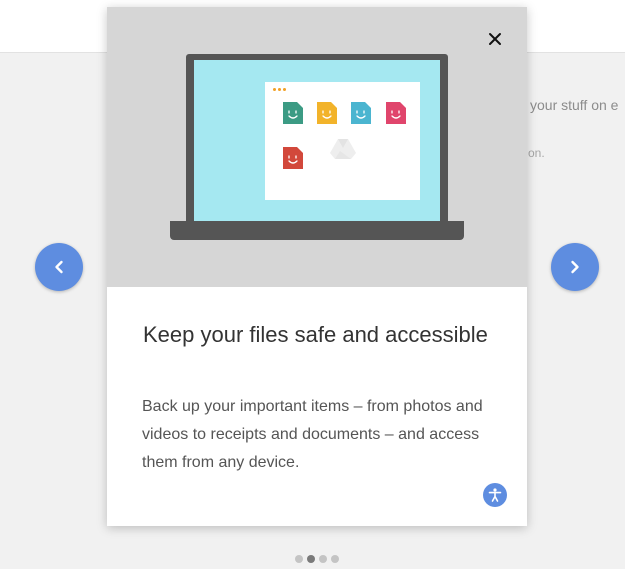  I want to click on background-text-2: on., so click(536, 153).